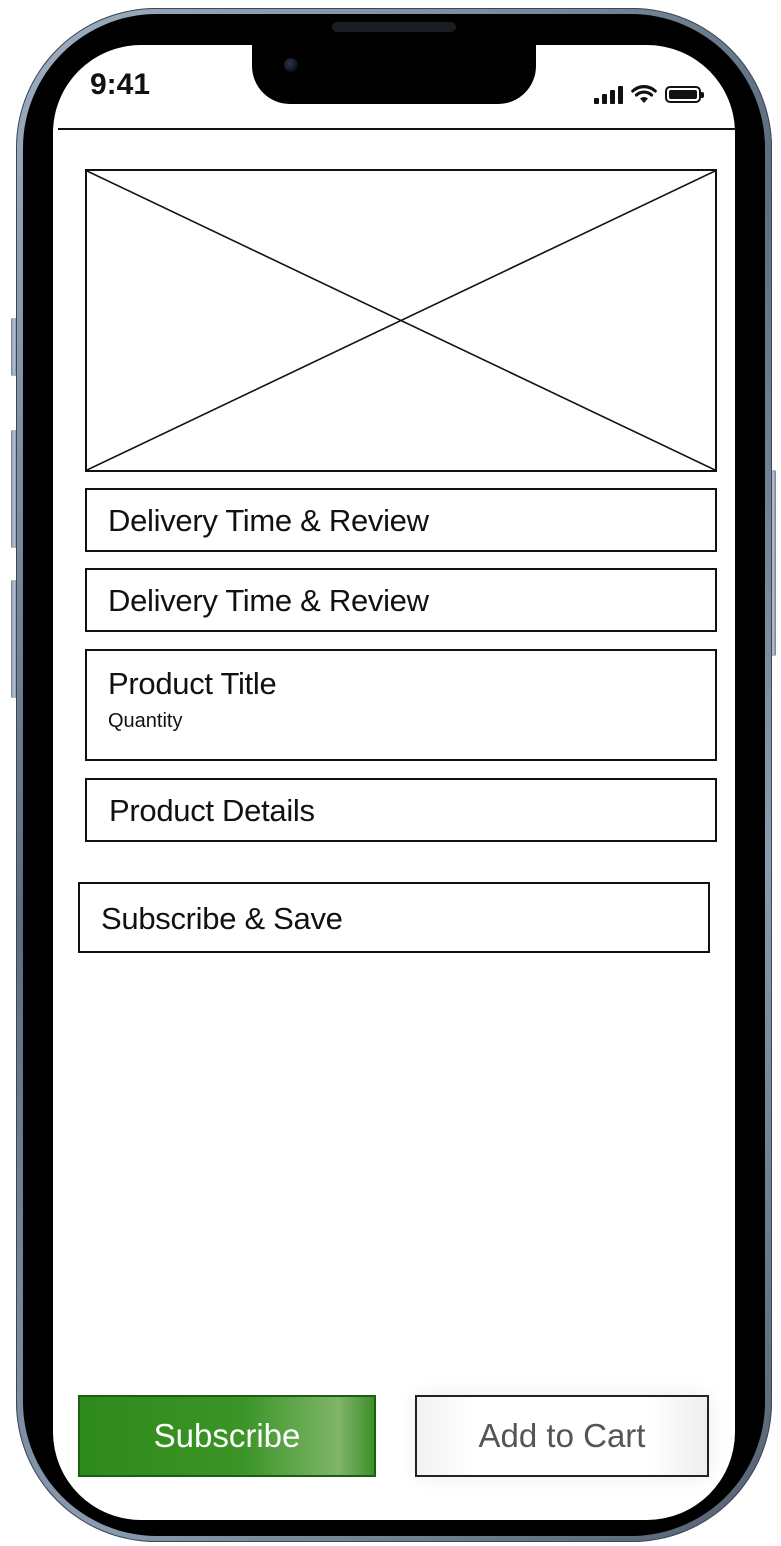  I want to click on wifi-icon, so click(644, 94).